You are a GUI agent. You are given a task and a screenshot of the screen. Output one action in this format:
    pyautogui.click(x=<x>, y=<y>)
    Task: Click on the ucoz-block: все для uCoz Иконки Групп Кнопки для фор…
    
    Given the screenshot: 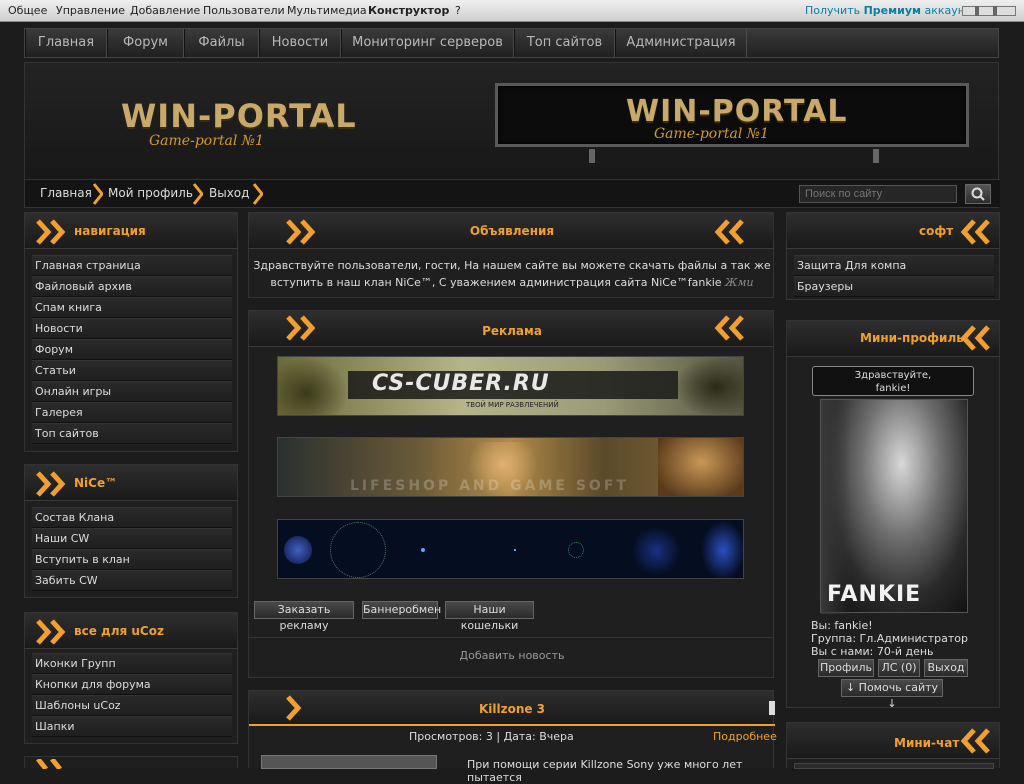 What is the action you would take?
    pyautogui.click(x=131, y=678)
    